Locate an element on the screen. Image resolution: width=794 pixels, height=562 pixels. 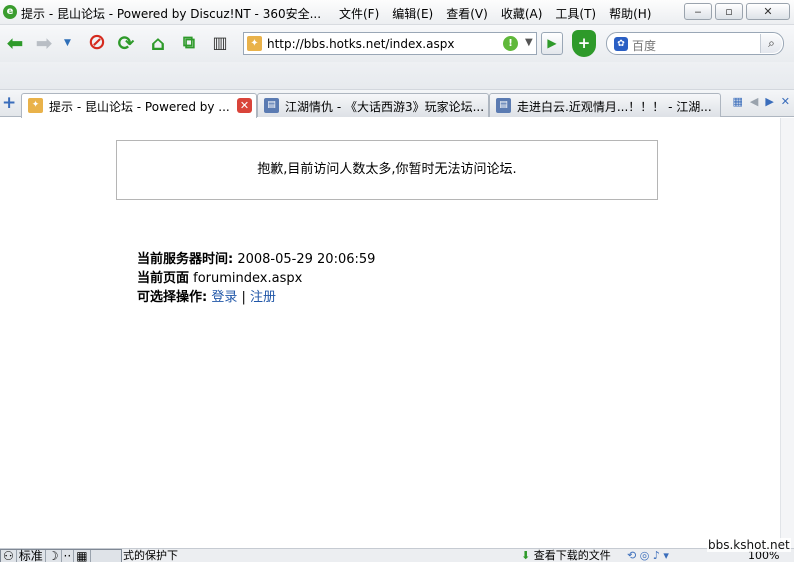
ime-mode: 标准 is located at coordinates (31, 556).